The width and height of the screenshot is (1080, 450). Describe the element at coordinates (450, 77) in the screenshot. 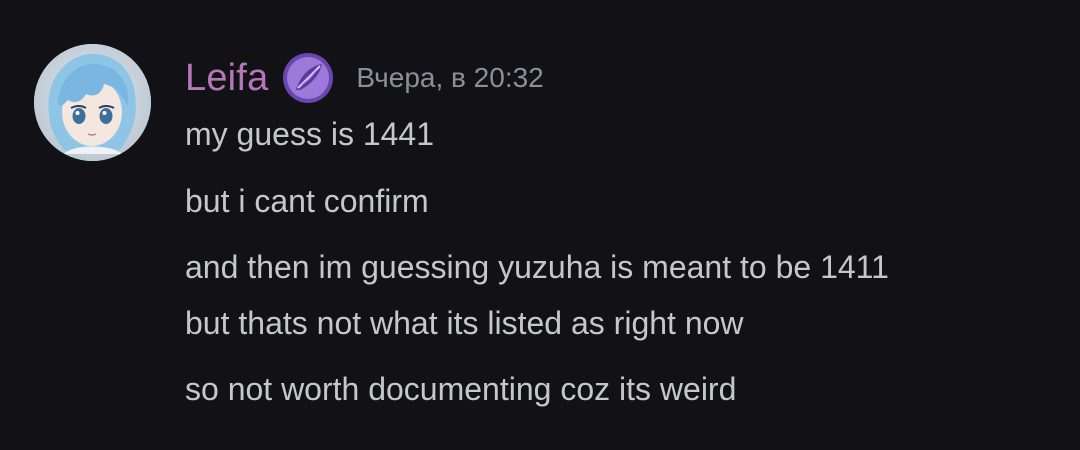

I see `message-timestamp: Вчера, в 20:32` at that location.